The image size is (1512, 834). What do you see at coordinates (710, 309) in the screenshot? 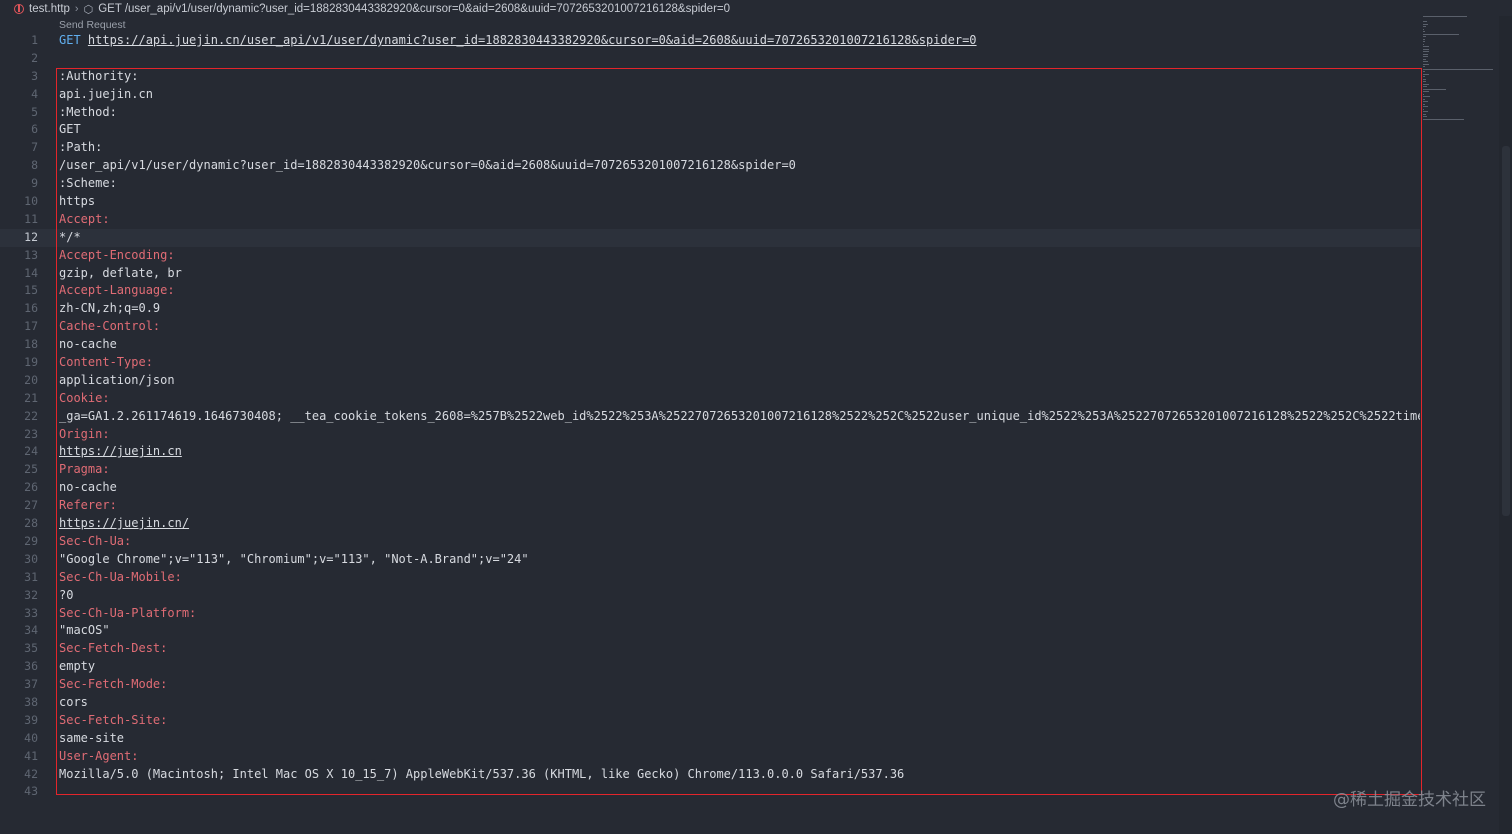
I see `code-line: 16 zh-CN,zh;q=0.9` at bounding box center [710, 309].